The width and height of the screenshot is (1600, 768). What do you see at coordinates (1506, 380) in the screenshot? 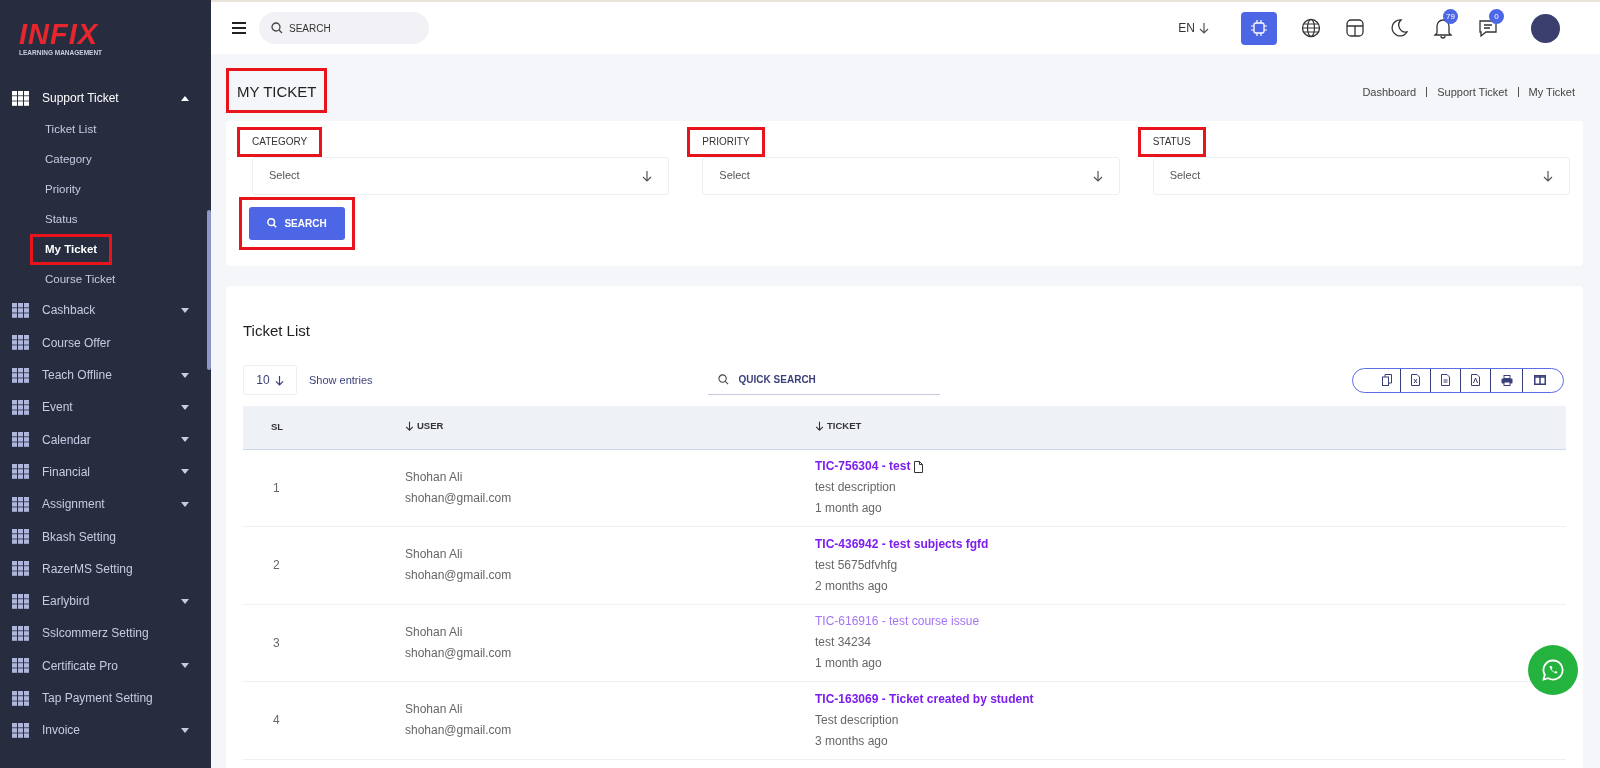
I see `print-icon` at bounding box center [1506, 380].